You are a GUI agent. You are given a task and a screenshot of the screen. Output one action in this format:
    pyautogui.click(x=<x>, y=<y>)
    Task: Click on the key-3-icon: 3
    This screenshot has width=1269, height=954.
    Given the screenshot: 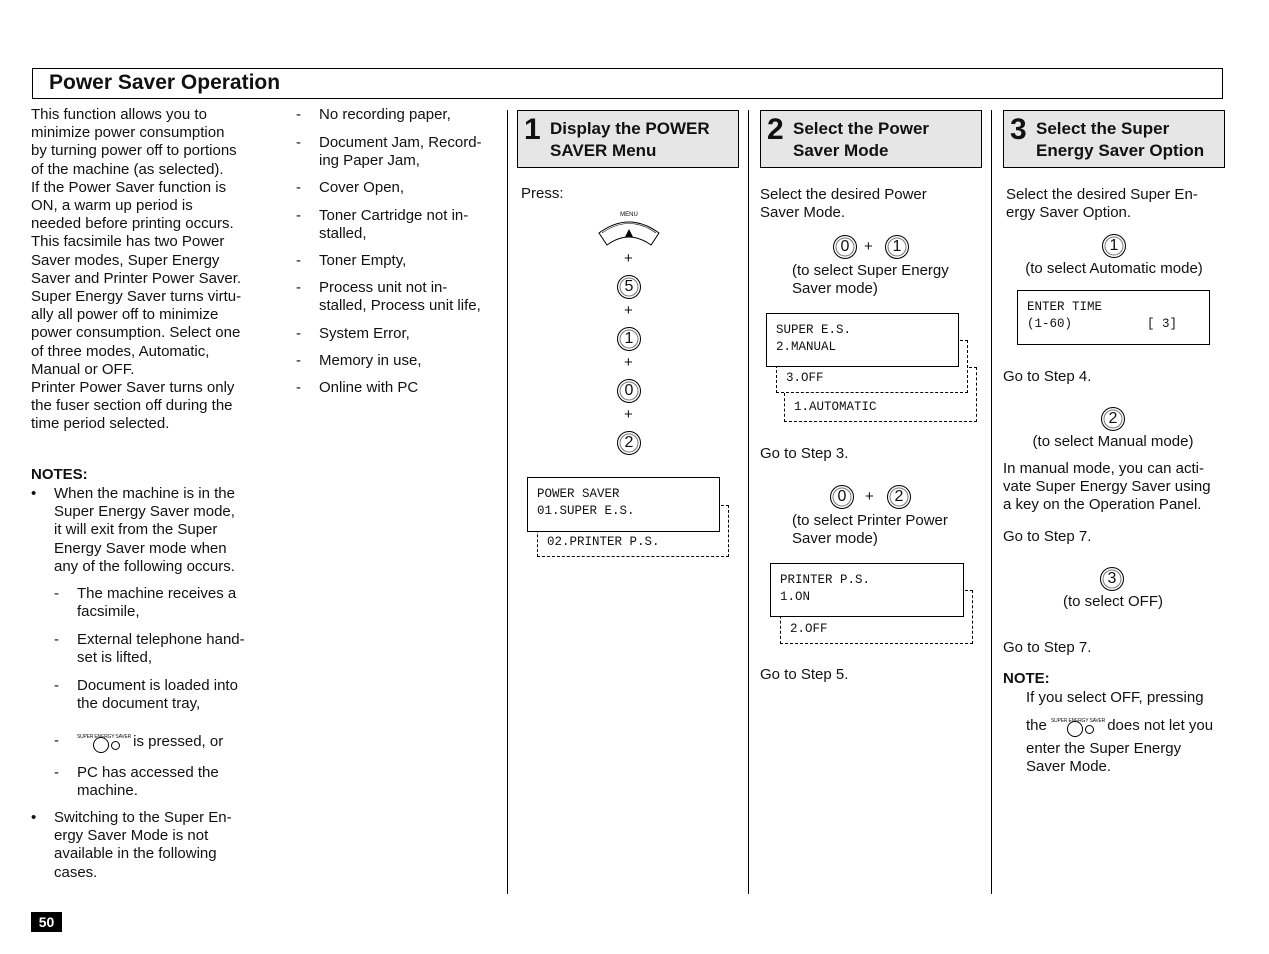 What is the action you would take?
    pyautogui.click(x=1112, y=579)
    